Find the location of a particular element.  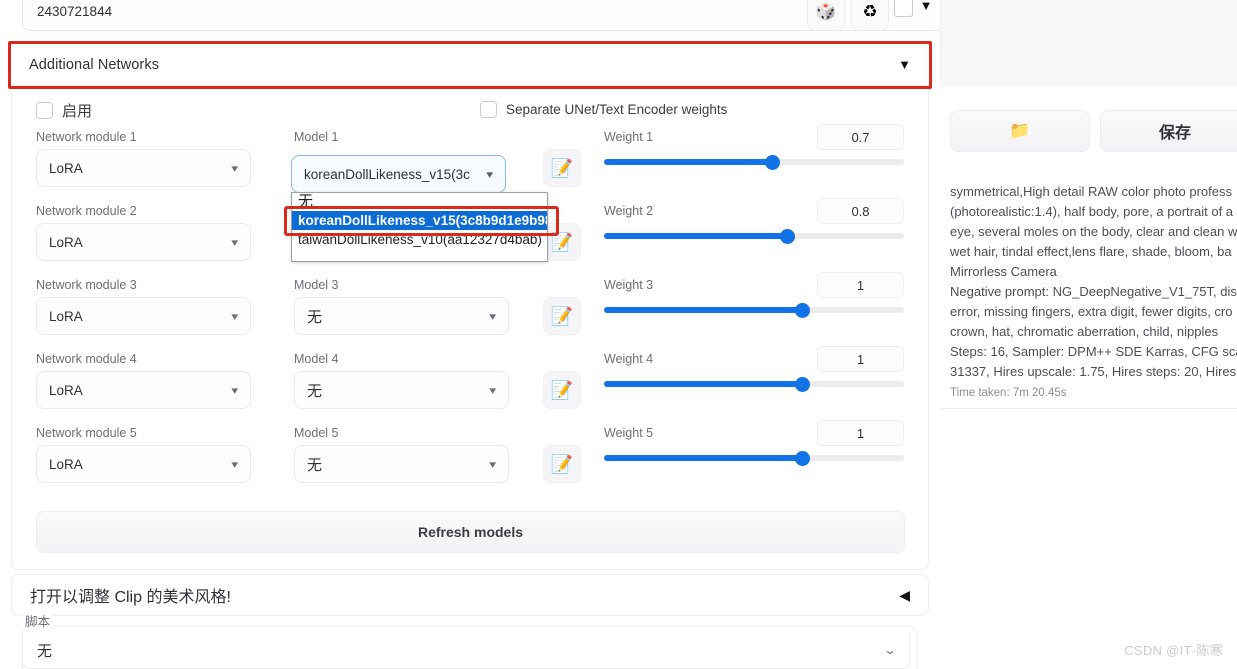

checkbox-row: 启用 Separate UNet/Text Encoder weights is located at coordinates (470, 113).